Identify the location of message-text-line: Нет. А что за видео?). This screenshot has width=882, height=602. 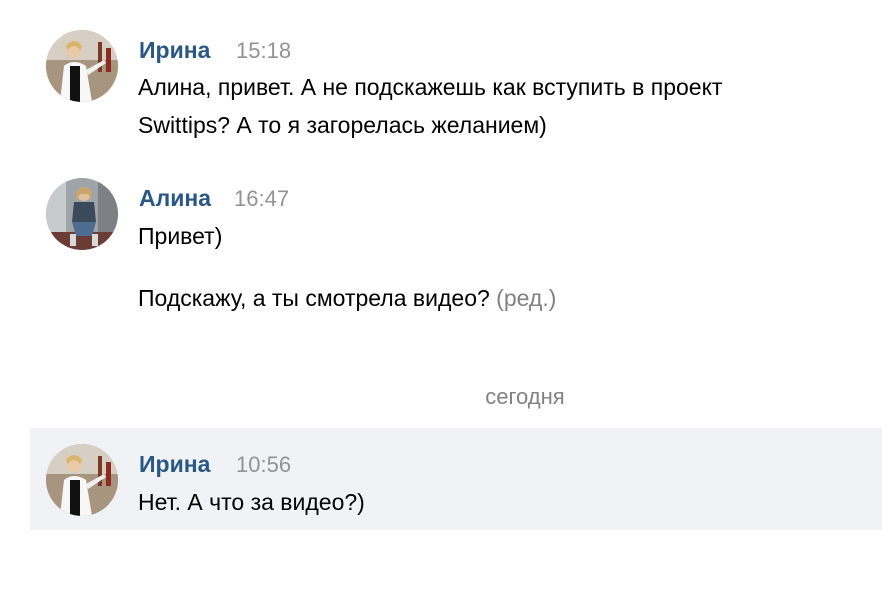
(251, 502).